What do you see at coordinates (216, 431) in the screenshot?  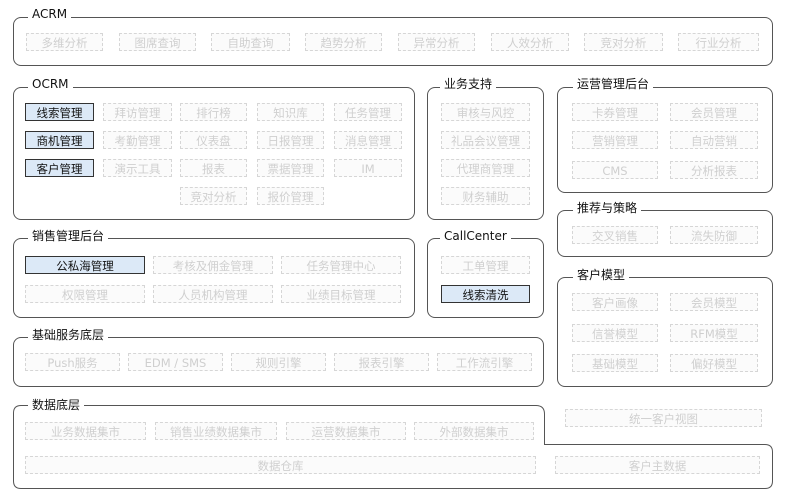 I see `data-sales-performance-mart: 销售业绩数据集市` at bounding box center [216, 431].